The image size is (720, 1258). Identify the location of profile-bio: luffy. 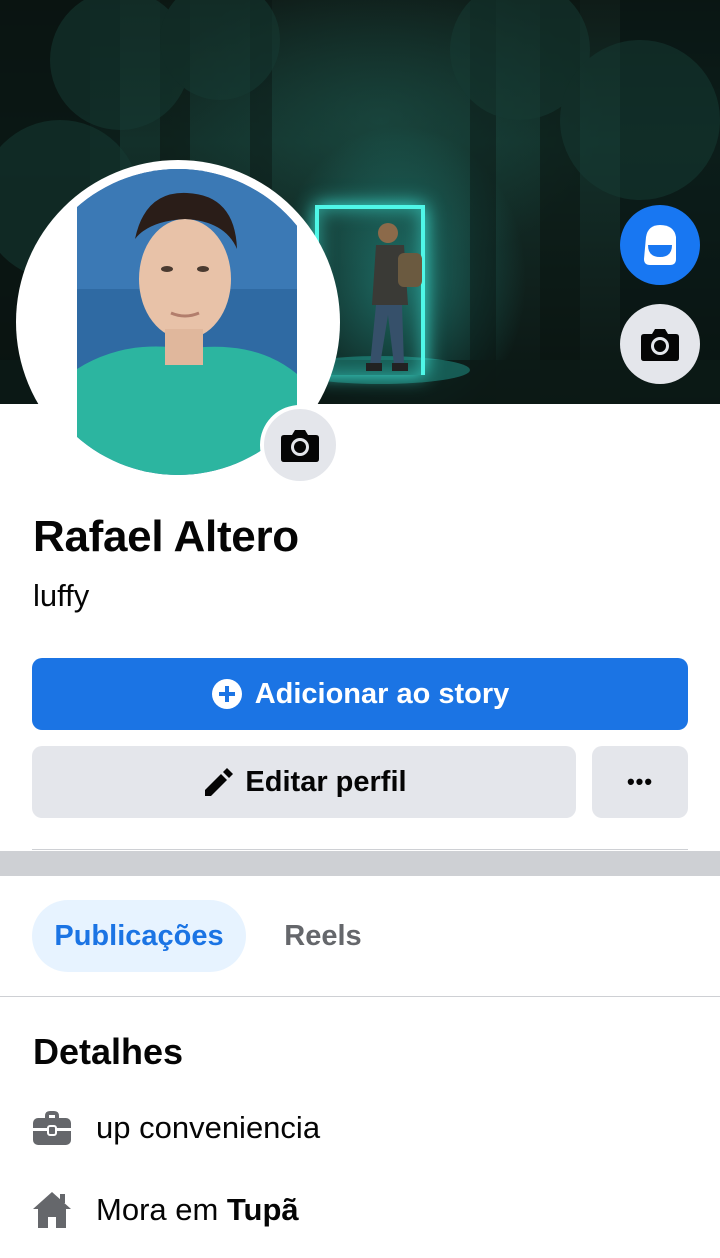
(61, 595).